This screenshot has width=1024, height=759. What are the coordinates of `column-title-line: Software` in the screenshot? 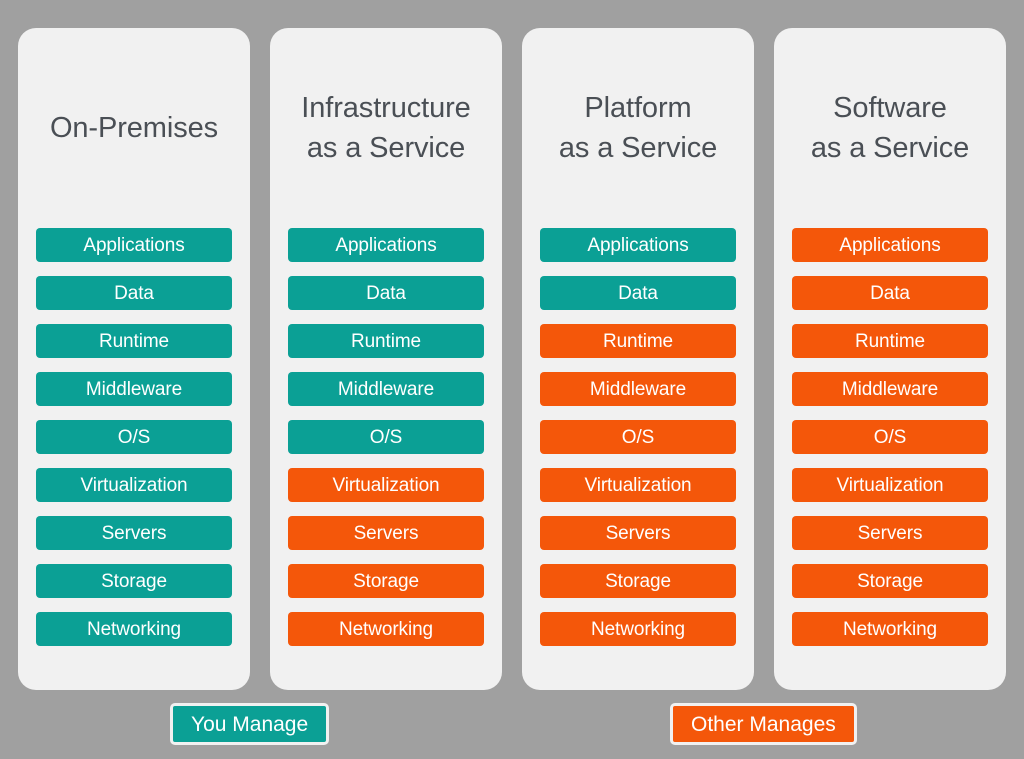 It's located at (890, 107).